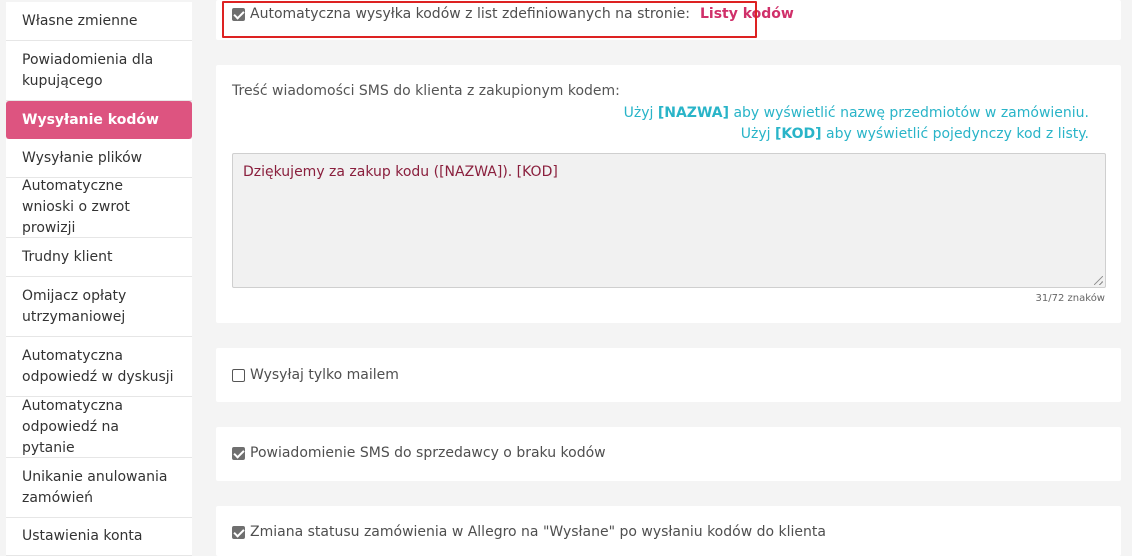 The width and height of the screenshot is (1132, 556). I want to click on char-counter: 31/72 znaków, so click(1070, 298).